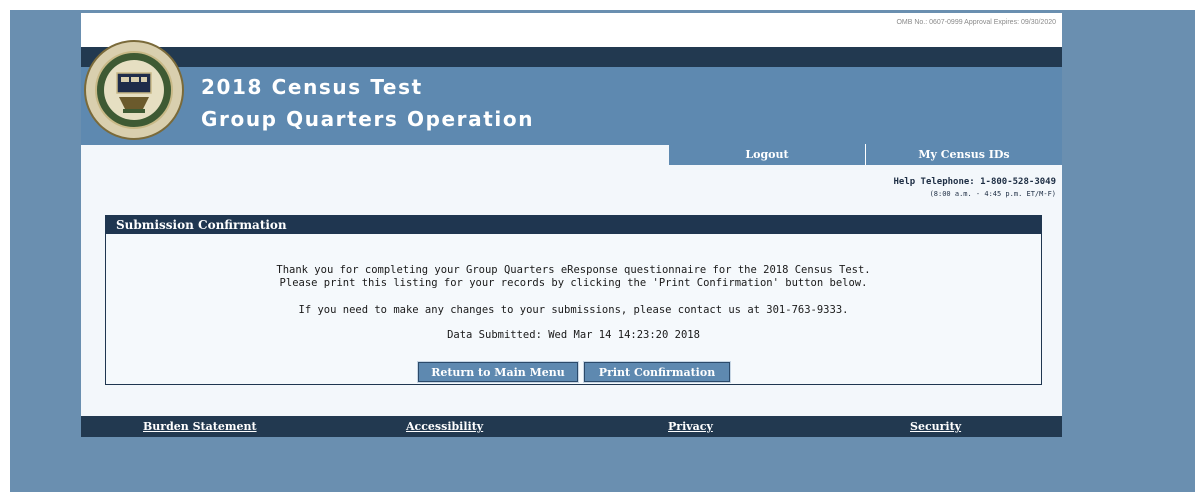 The image size is (1195, 492). What do you see at coordinates (690, 426) in the screenshot?
I see `footer-link-privacy: Privacy` at bounding box center [690, 426].